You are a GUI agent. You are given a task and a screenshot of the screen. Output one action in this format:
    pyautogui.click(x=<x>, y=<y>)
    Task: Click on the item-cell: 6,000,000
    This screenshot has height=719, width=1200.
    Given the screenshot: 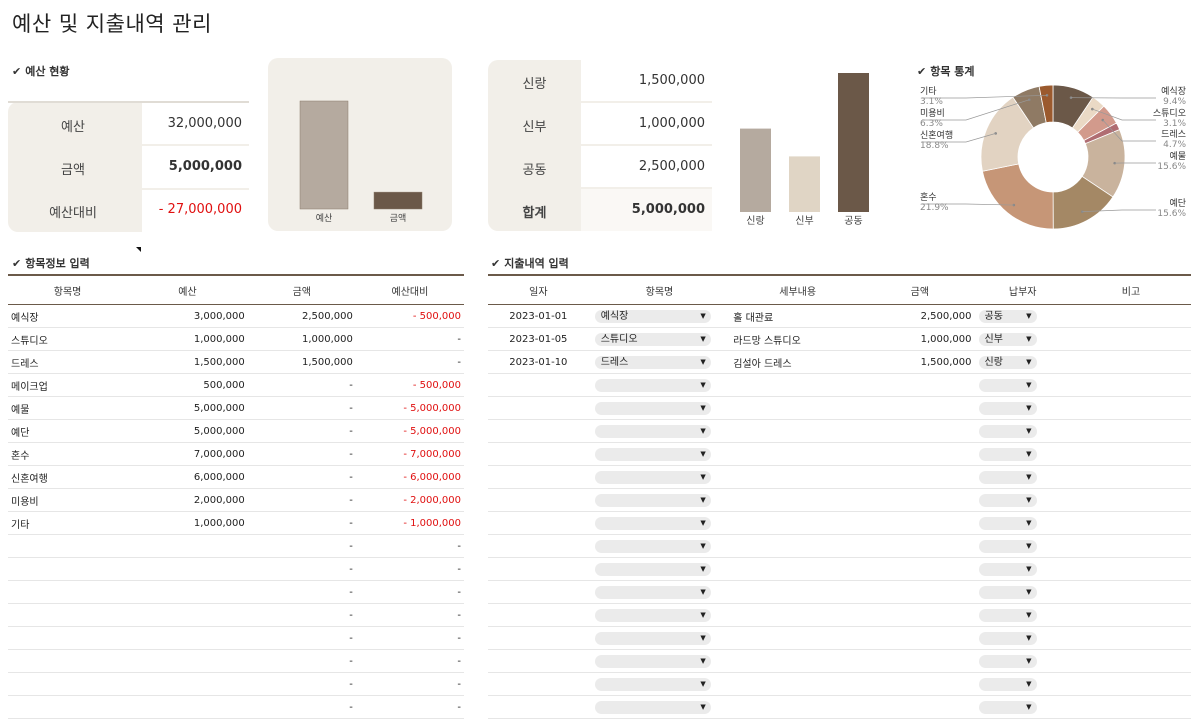 What is the action you would take?
    pyautogui.click(x=187, y=477)
    